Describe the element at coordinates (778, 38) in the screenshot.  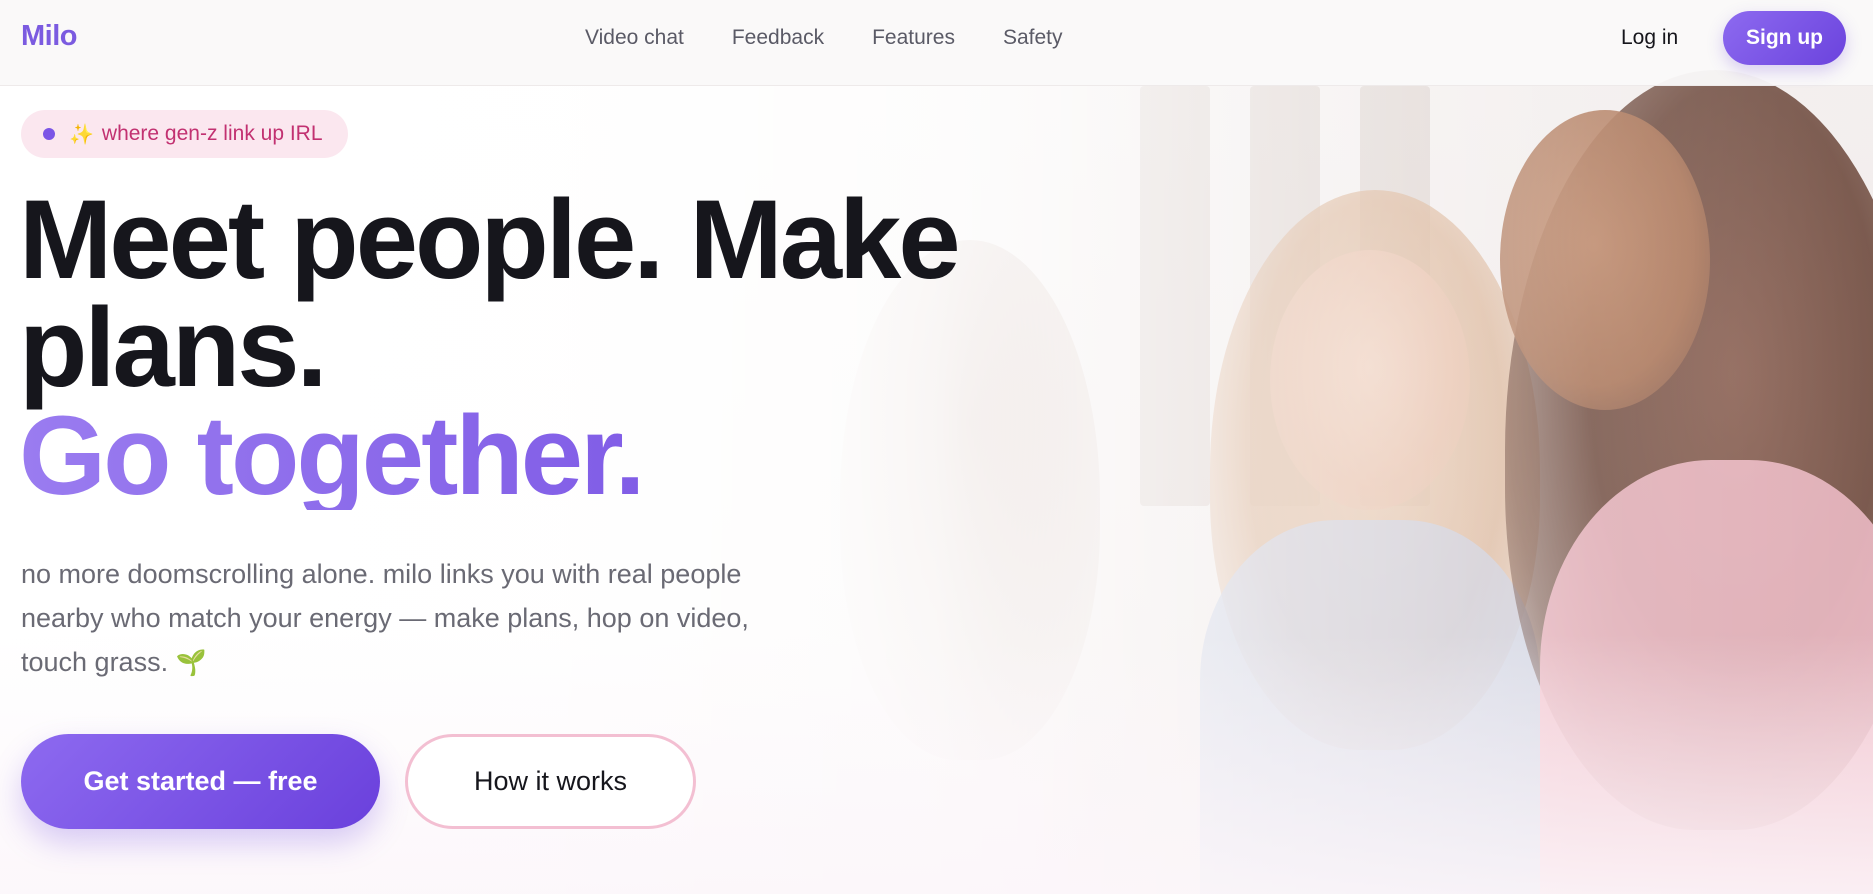
I see `nav-link-feedback: Feedback` at that location.